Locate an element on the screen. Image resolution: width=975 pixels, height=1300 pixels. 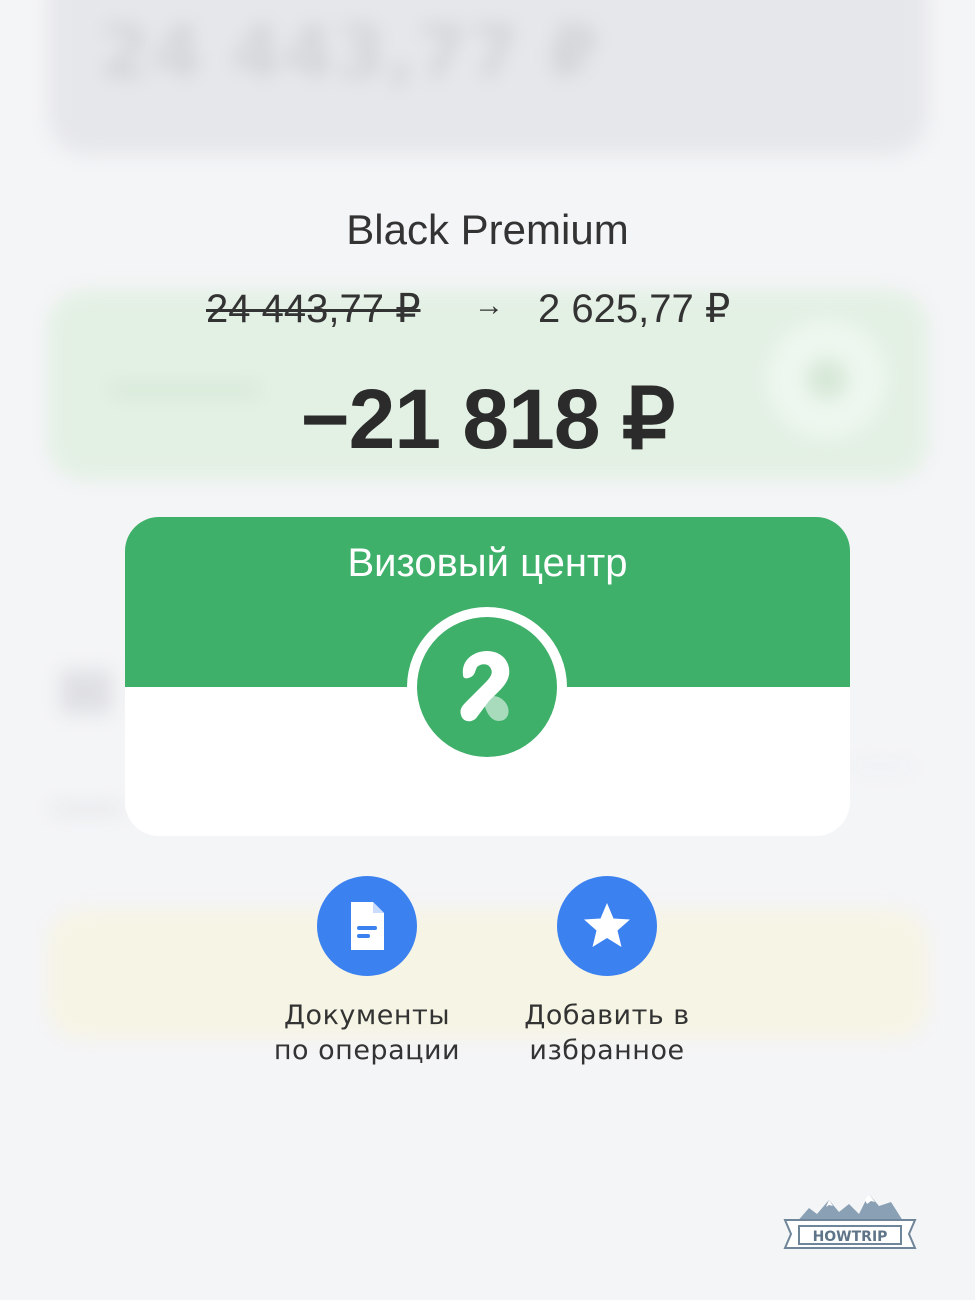
documents-action-label: Документы по операции is located at coordinates (367, 1033).